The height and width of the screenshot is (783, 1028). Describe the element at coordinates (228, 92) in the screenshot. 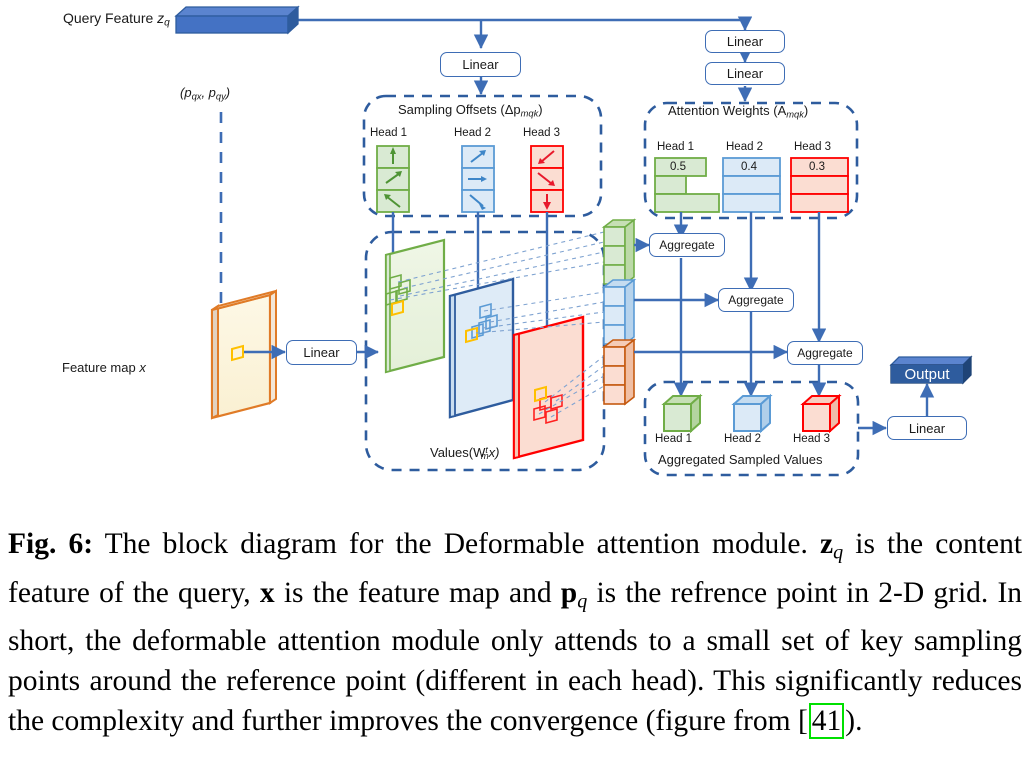

I see `ref-p-close: )` at that location.